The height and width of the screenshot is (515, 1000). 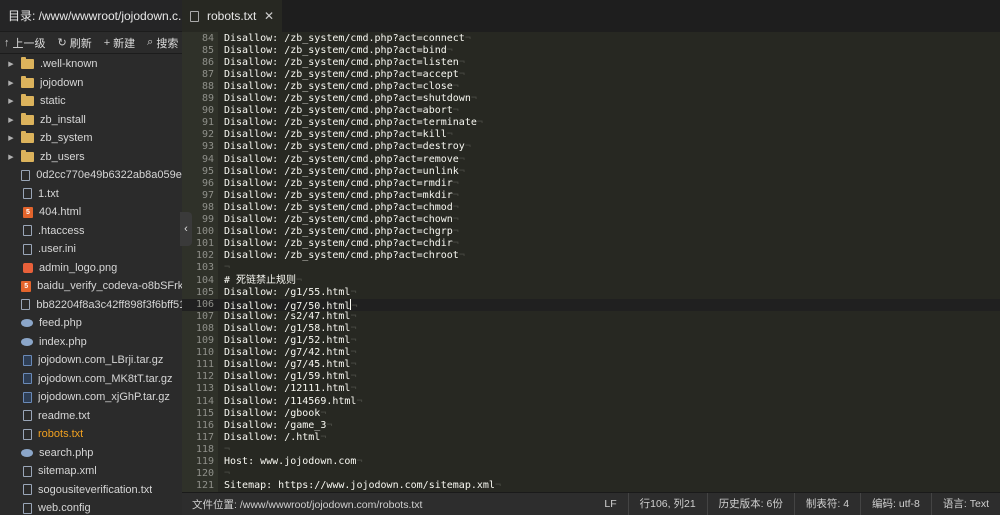 What do you see at coordinates (91, 101) in the screenshot?
I see `folder-item: ▶ static` at bounding box center [91, 101].